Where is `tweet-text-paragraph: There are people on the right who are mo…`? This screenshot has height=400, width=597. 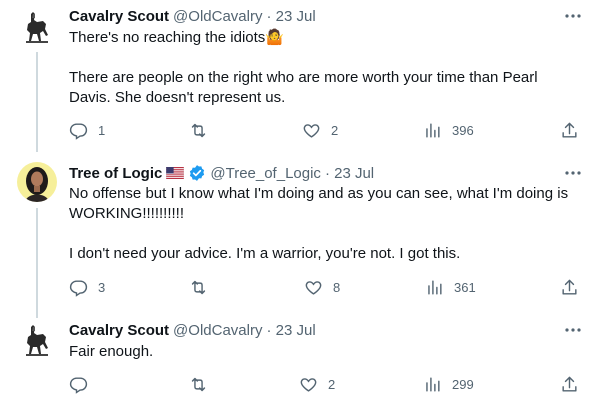
tweet-text-paragraph: There are people on the right who are mo… is located at coordinates (303, 87).